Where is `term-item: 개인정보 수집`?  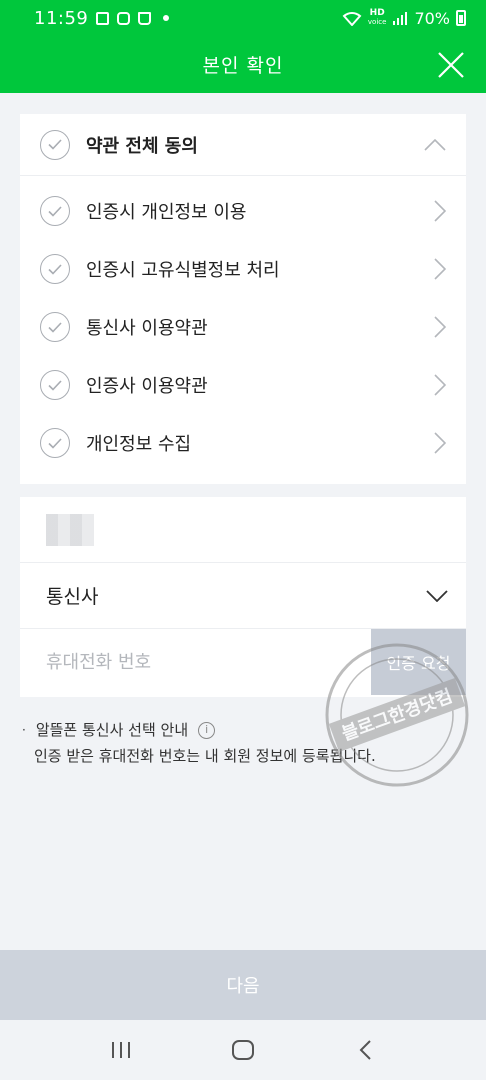
term-item: 개인정보 수집 is located at coordinates (243, 443).